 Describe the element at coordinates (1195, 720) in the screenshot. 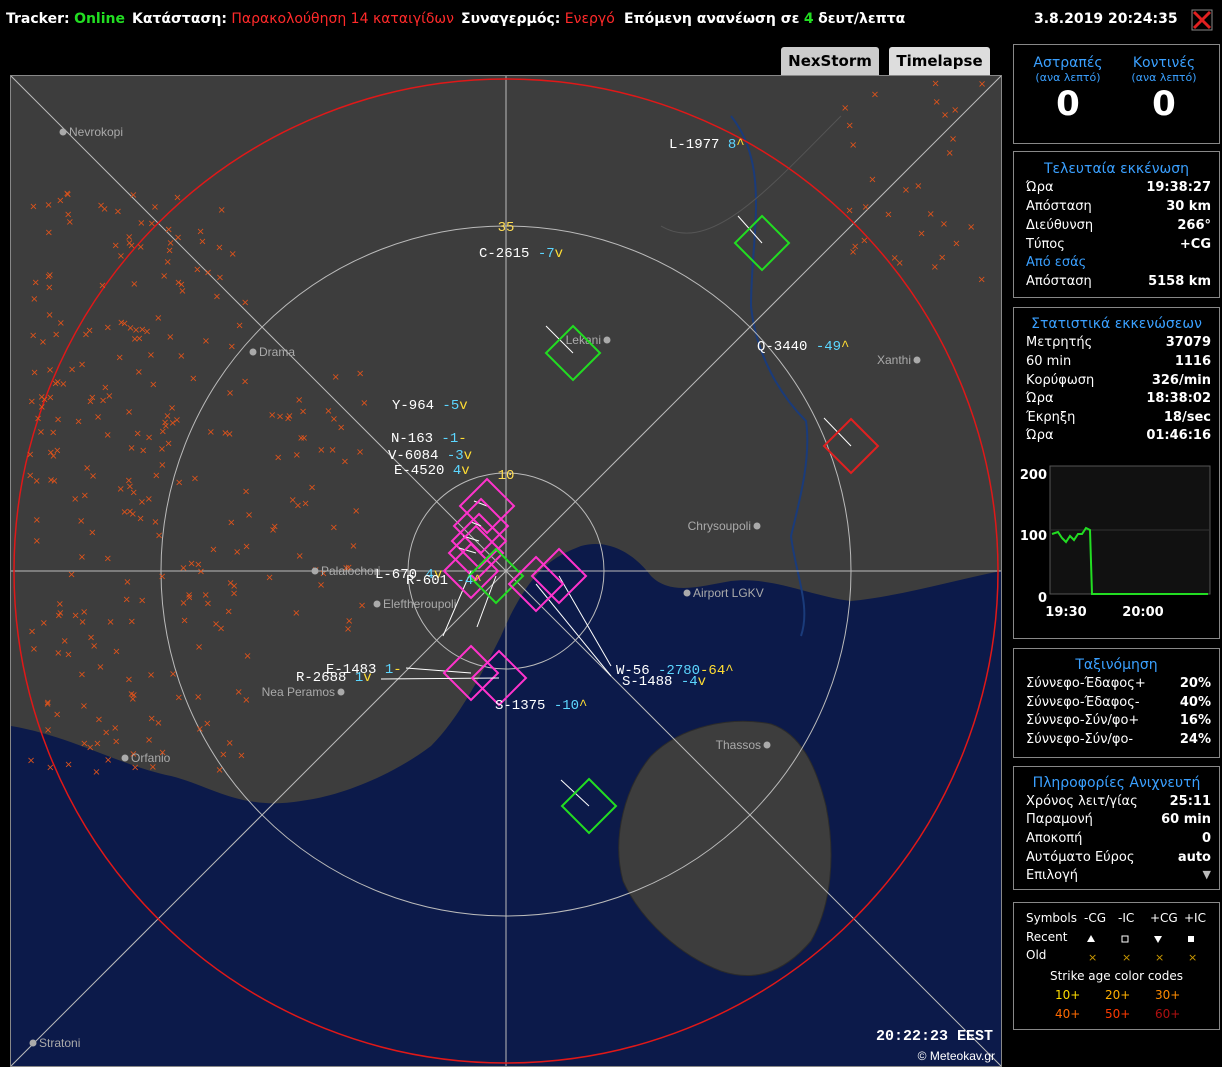

I see `row-value: 16%` at that location.